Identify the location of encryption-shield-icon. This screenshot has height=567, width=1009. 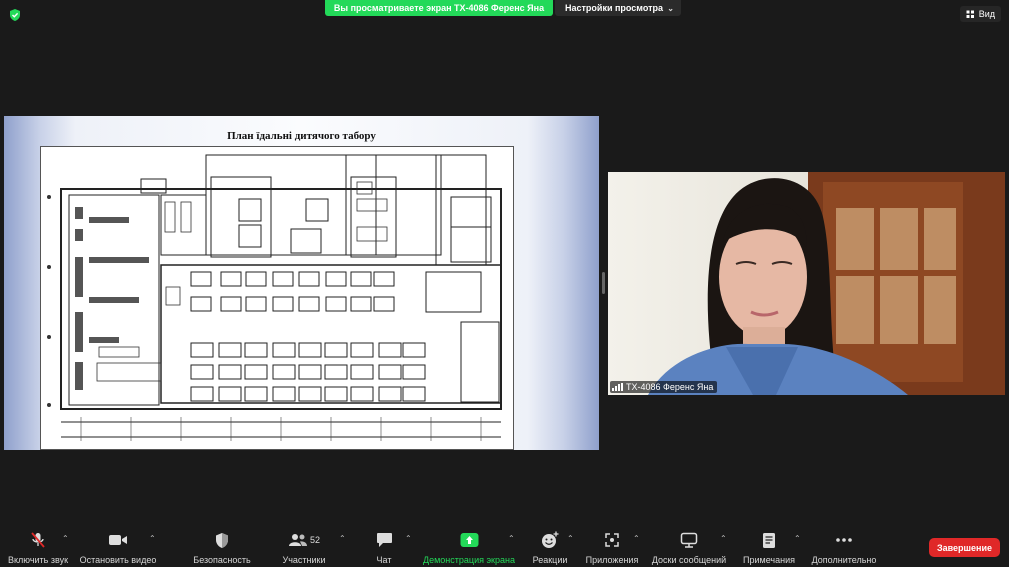
(15, 15).